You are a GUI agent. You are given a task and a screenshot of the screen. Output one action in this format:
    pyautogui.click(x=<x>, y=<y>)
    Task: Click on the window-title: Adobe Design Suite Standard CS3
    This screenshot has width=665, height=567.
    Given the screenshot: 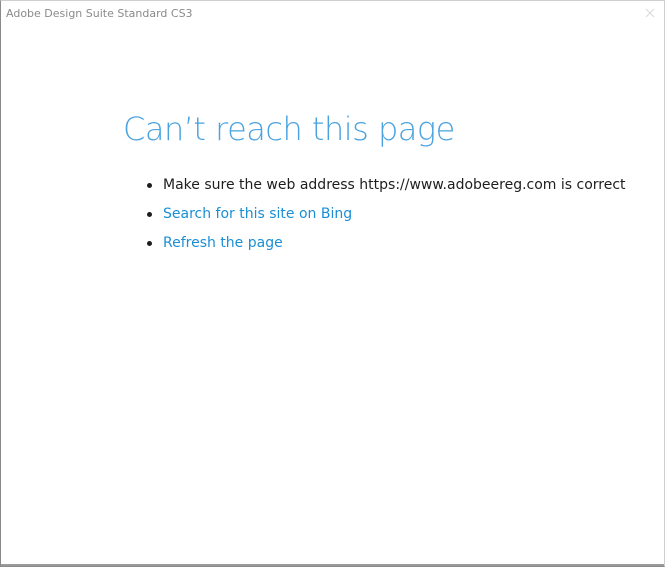 What is the action you would take?
    pyautogui.click(x=99, y=13)
    